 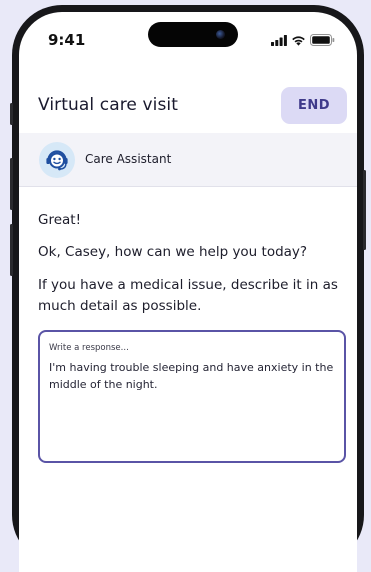 I want to click on wifi-icon, so click(x=298, y=40).